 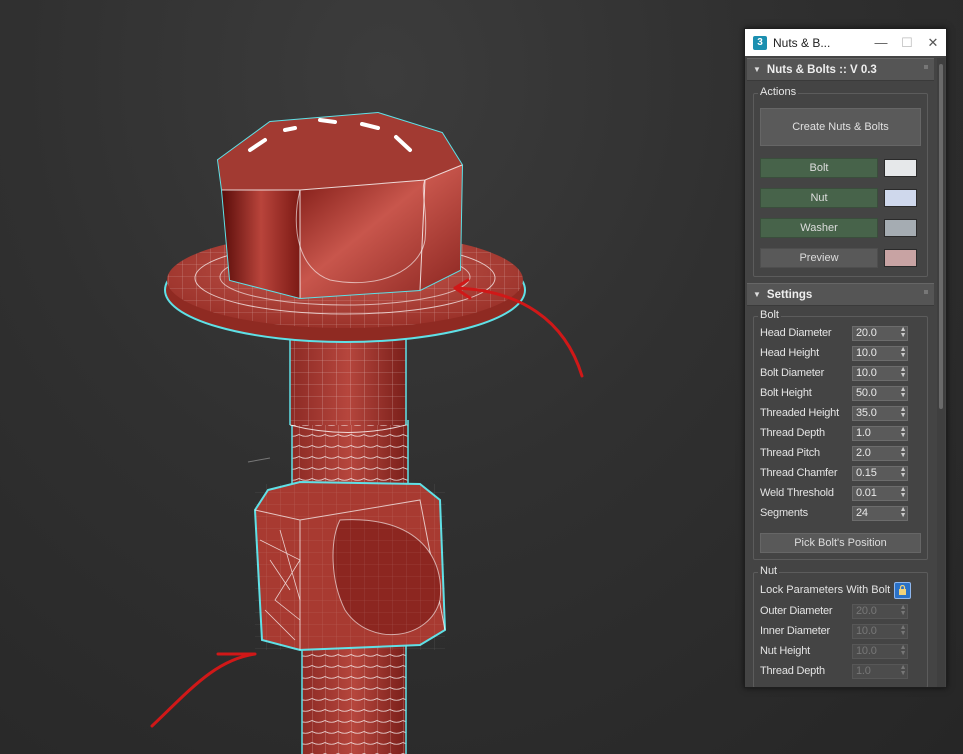 I want to click on bolt-button: Bolt, so click(x=819, y=168).